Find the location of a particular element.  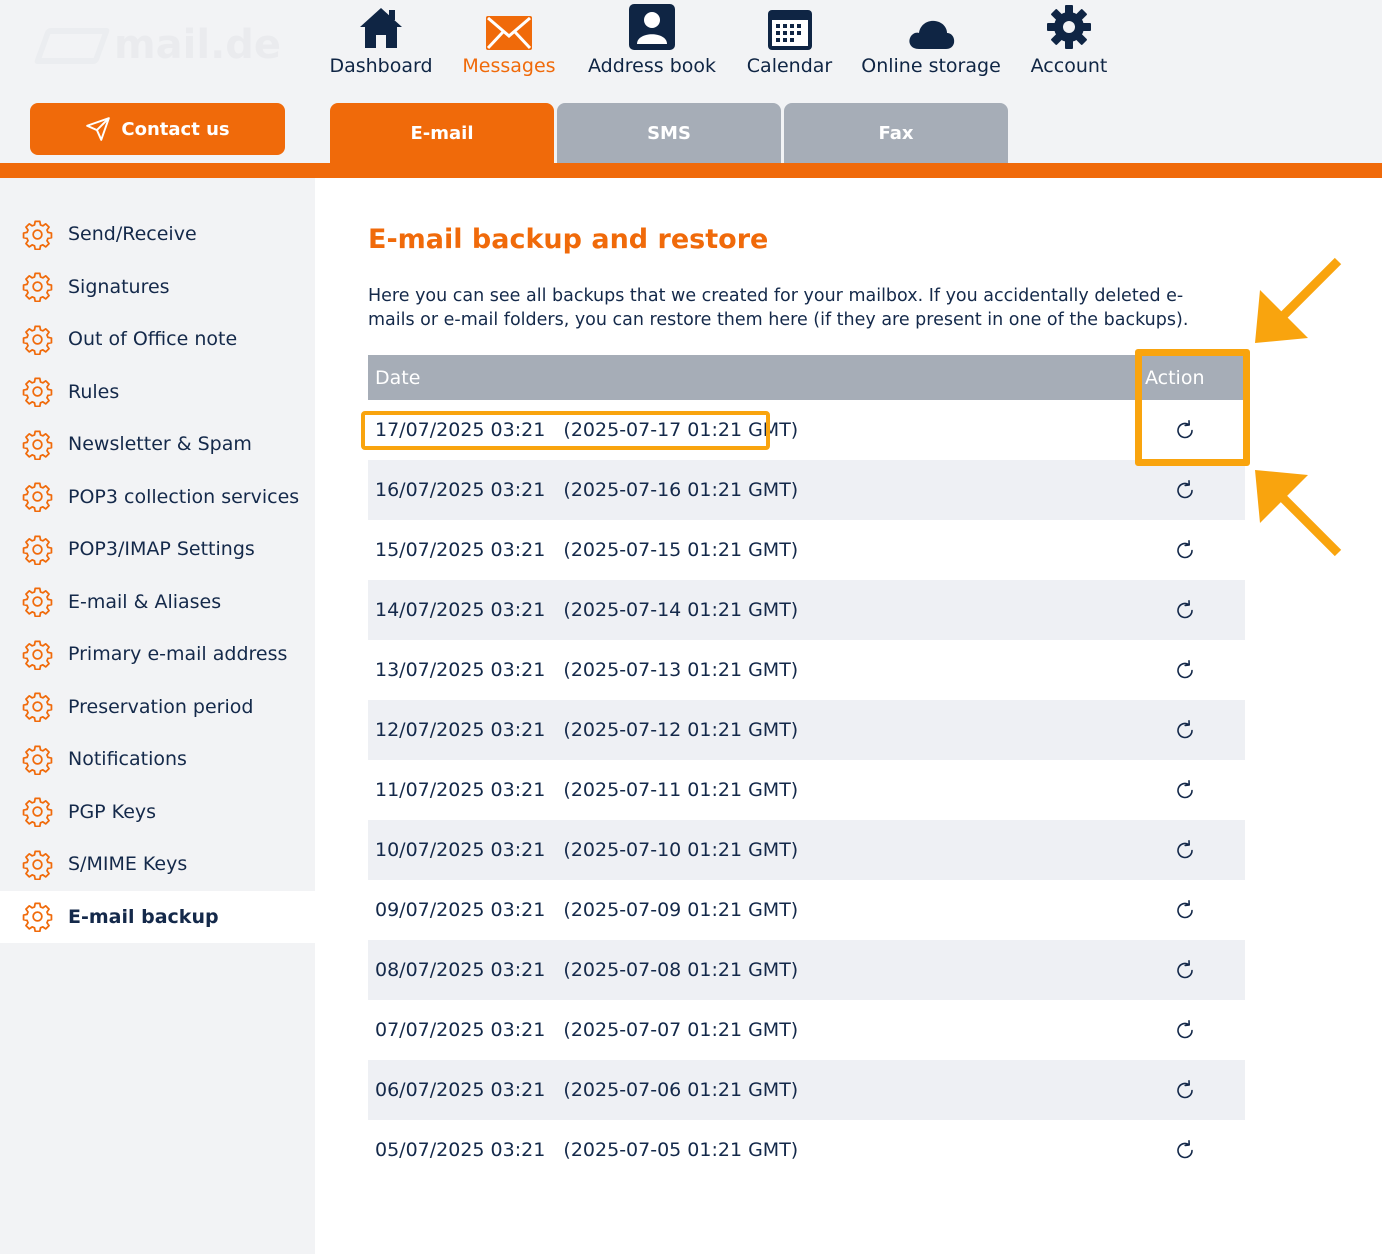

table-row: 16/07/2025 03:21 (2025-07-16 01:21 GMT) is located at coordinates (806, 490).